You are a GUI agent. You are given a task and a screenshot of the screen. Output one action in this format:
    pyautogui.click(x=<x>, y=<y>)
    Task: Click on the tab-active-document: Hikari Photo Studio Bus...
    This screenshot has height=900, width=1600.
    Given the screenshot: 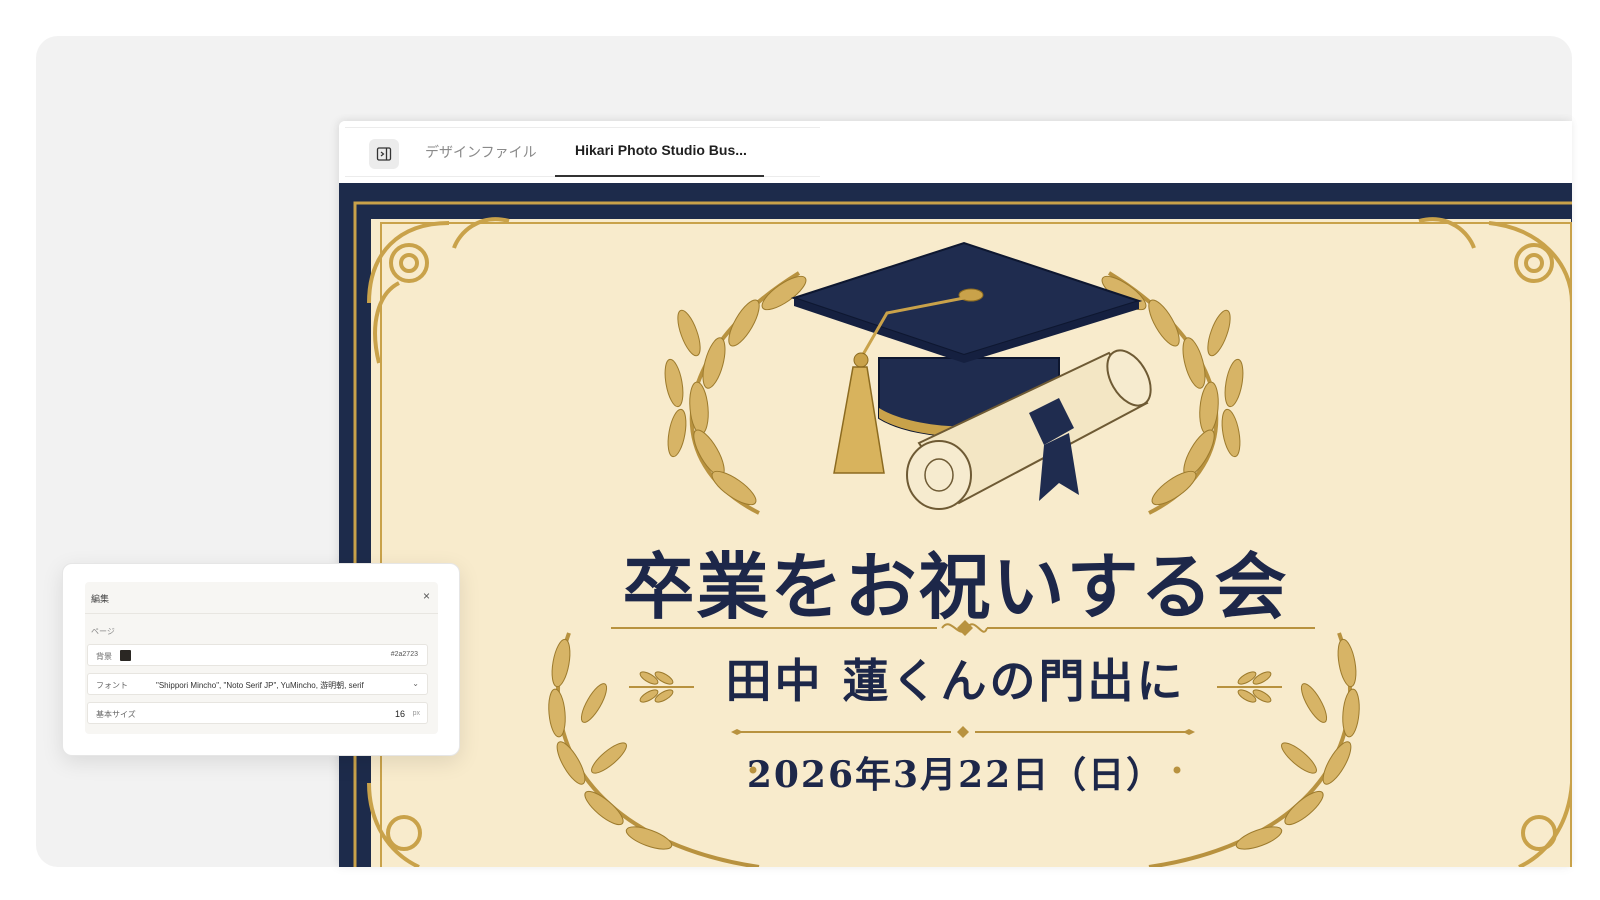 What is the action you would take?
    pyautogui.click(x=661, y=150)
    